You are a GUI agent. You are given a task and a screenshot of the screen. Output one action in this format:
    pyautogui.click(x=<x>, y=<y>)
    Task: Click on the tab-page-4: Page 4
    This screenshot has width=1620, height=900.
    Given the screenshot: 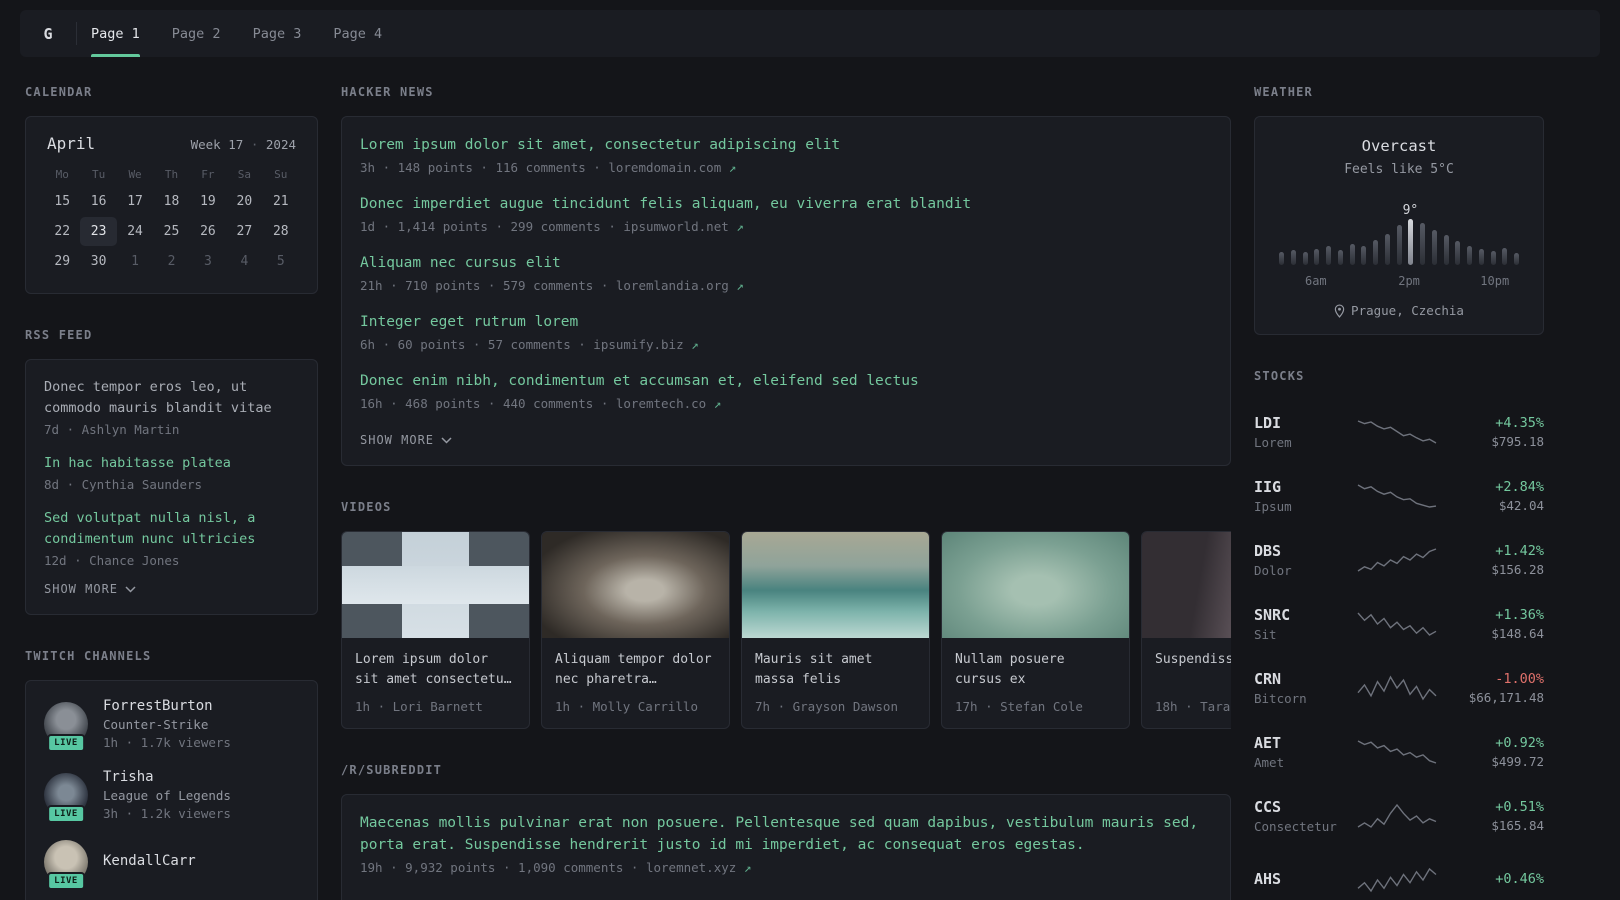 What is the action you would take?
    pyautogui.click(x=357, y=33)
    